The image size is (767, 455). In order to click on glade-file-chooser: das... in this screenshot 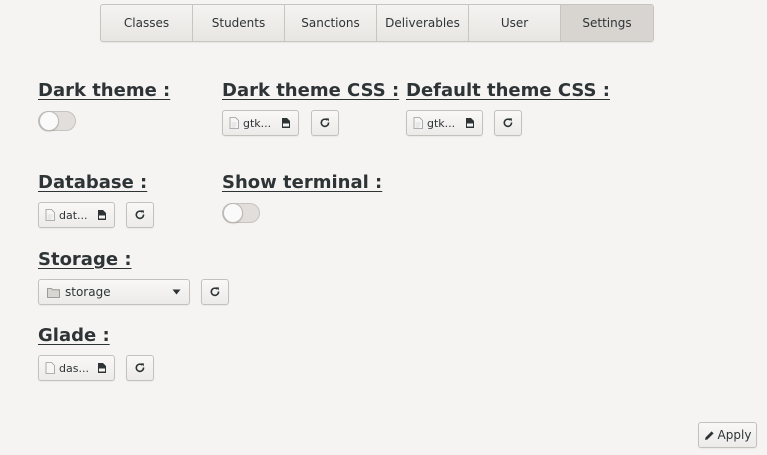, I will do `click(76, 368)`.